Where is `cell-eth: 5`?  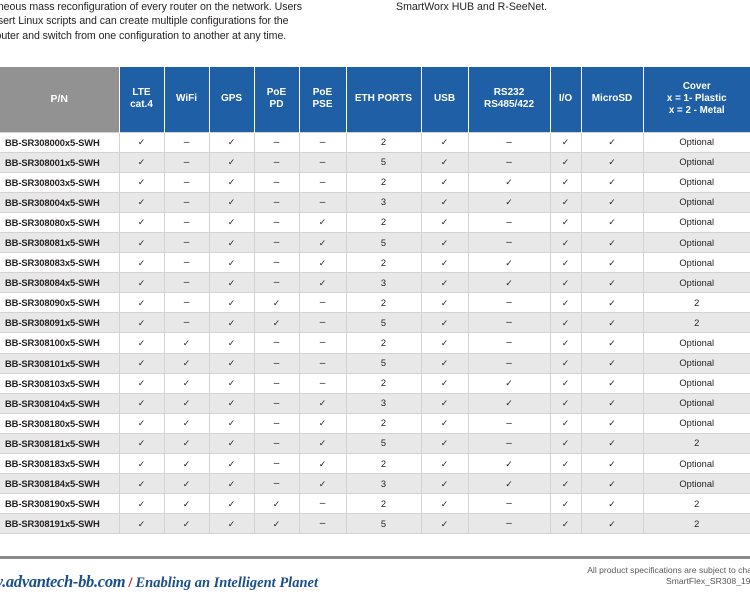 cell-eth: 5 is located at coordinates (383, 524).